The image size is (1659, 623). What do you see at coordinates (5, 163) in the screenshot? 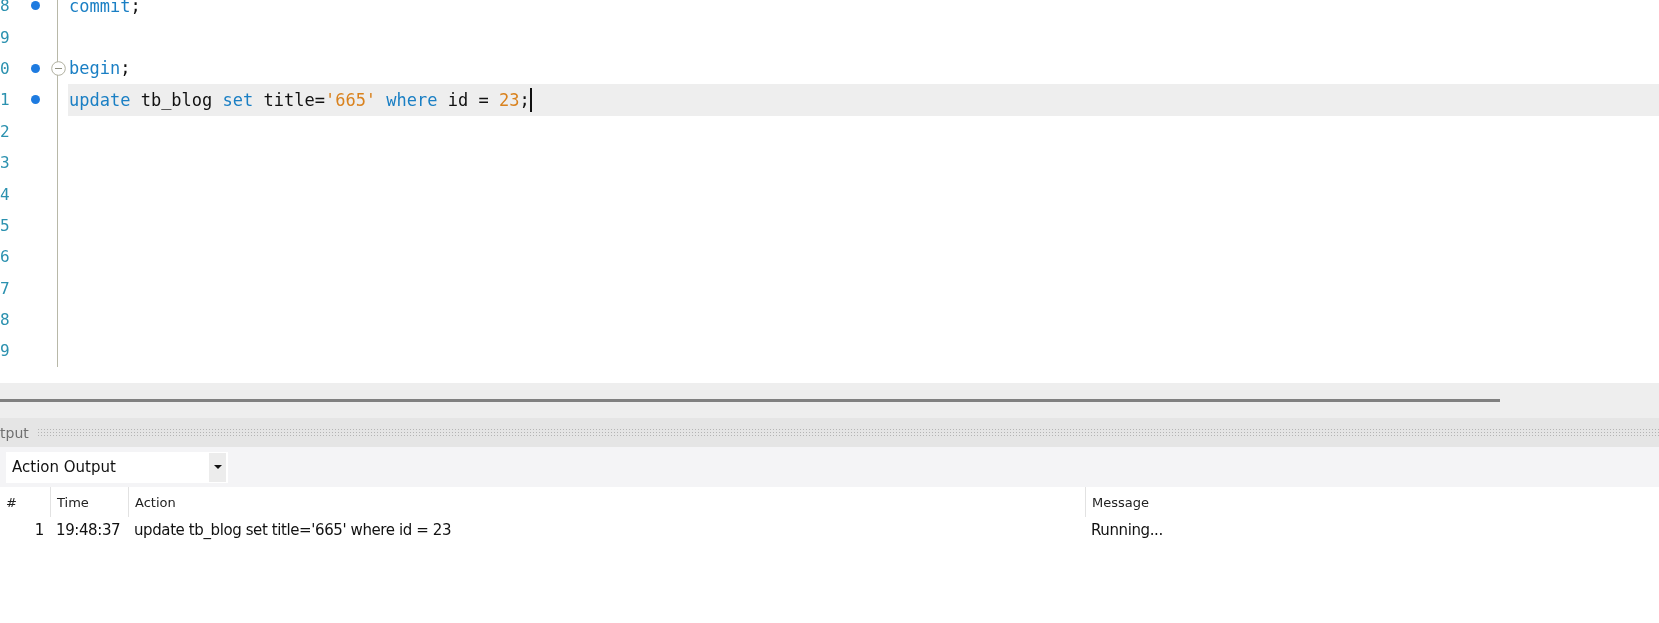
I see `line-number: 3` at bounding box center [5, 163].